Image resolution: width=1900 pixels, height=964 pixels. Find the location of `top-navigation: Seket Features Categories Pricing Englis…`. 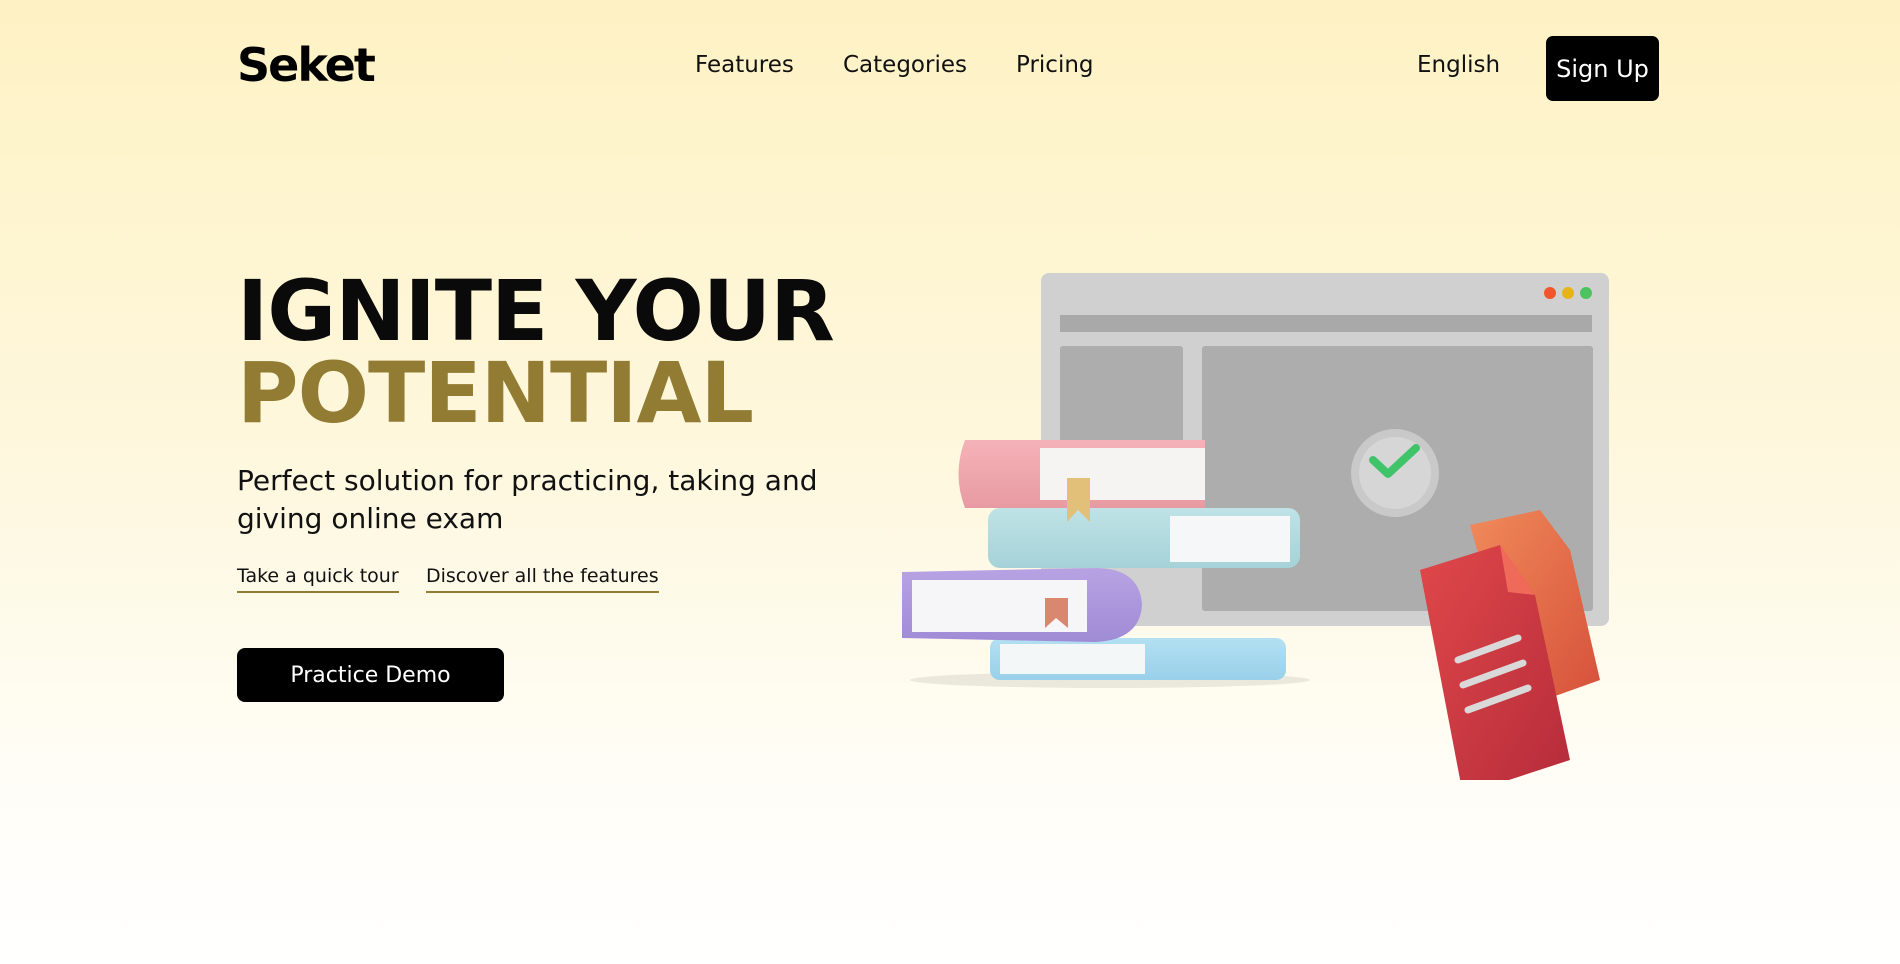

top-navigation: Seket Features Categories Pricing Englis… is located at coordinates (950, 70).